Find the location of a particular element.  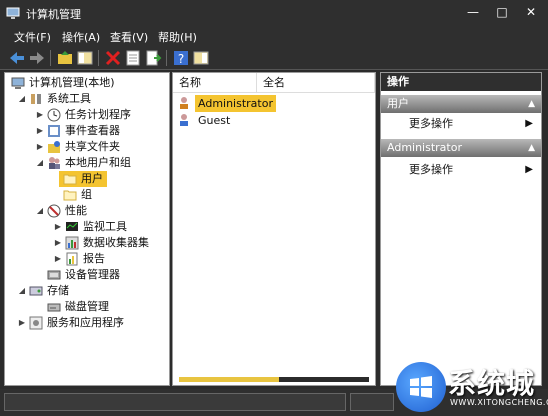

tree-node-event-viewer: ▶ 事件查看器 is located at coordinates (89, 131).